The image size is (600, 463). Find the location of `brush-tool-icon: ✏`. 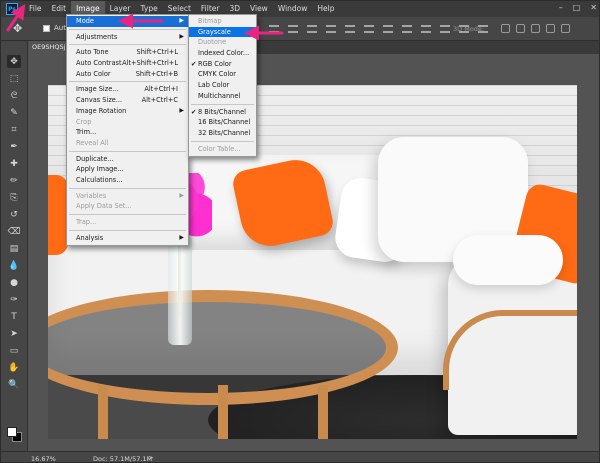

brush-tool-icon: ✏ is located at coordinates (14, 180).